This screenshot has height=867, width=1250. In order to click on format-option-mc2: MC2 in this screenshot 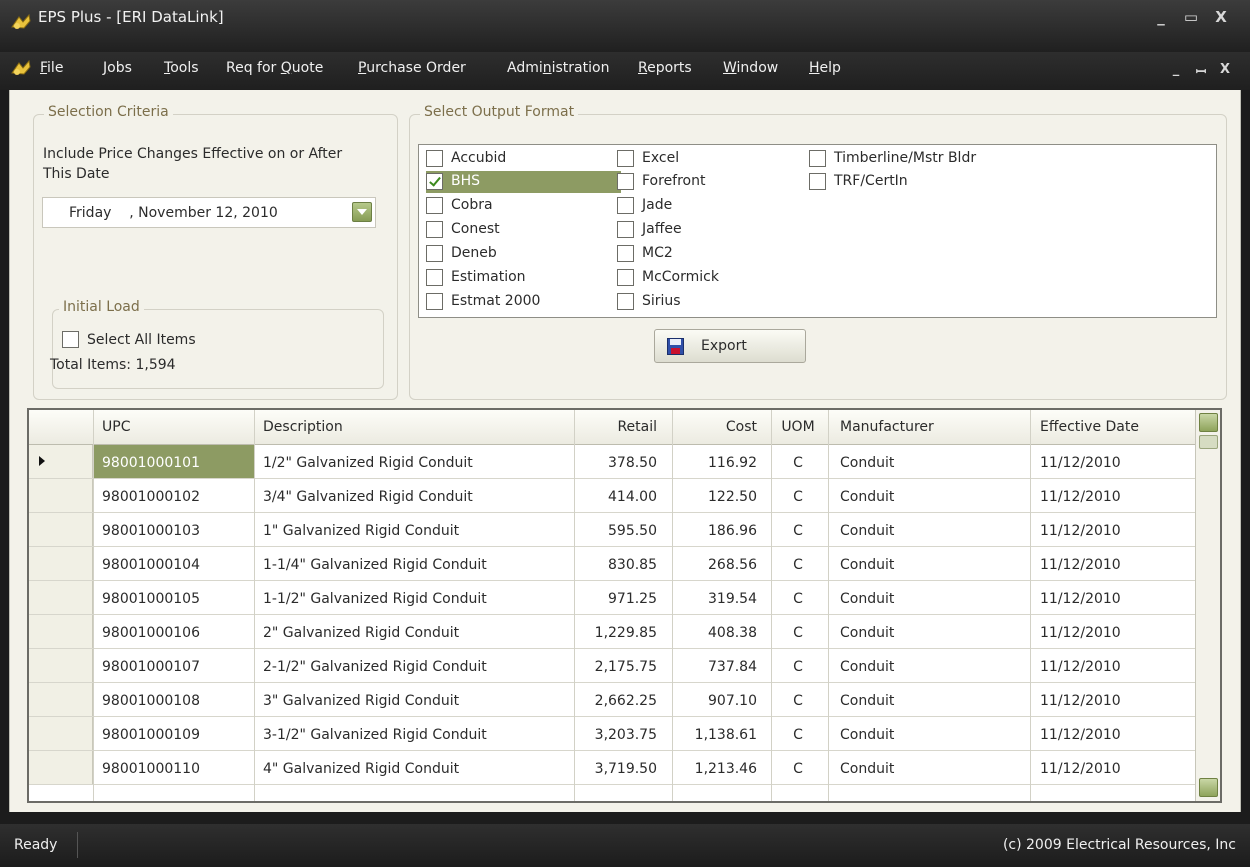, I will do `click(714, 254)`.